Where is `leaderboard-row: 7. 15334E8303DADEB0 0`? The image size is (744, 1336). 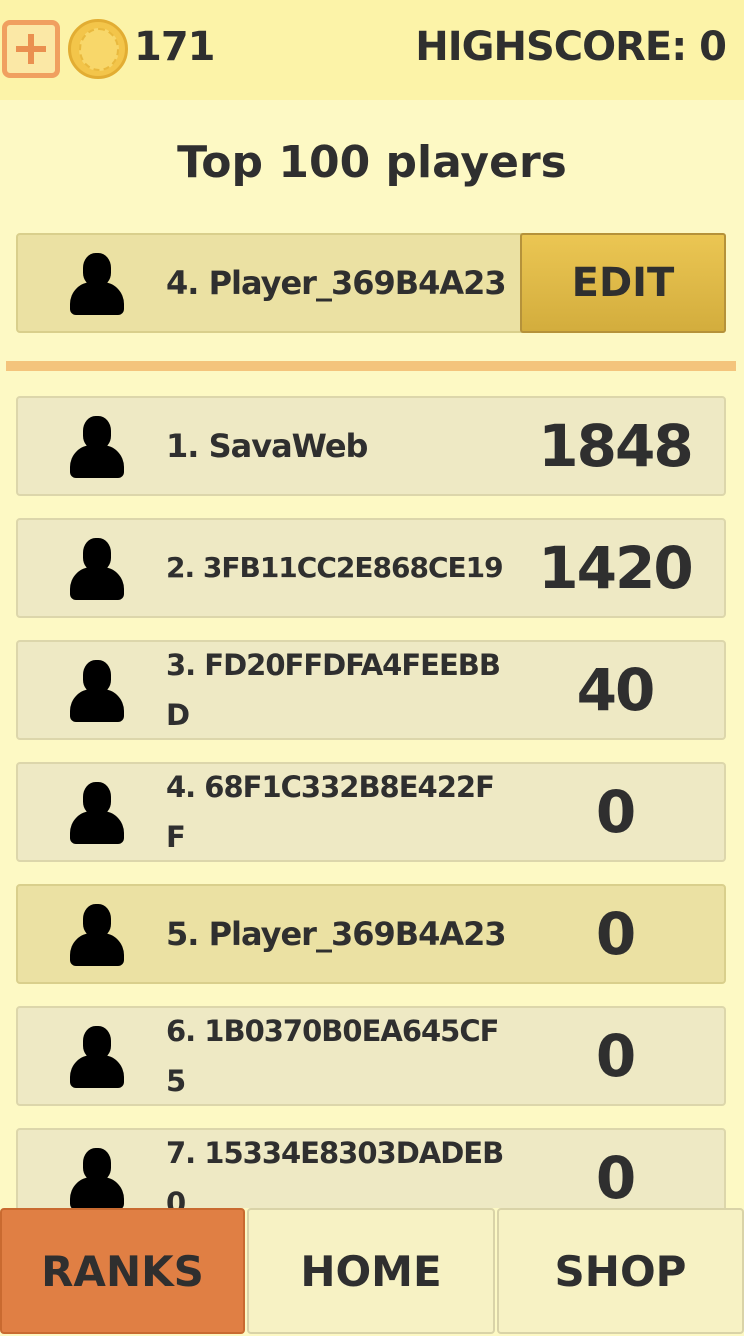
leaderboard-row: 7. 15334E8303DADEB0 0 is located at coordinates (371, 1168).